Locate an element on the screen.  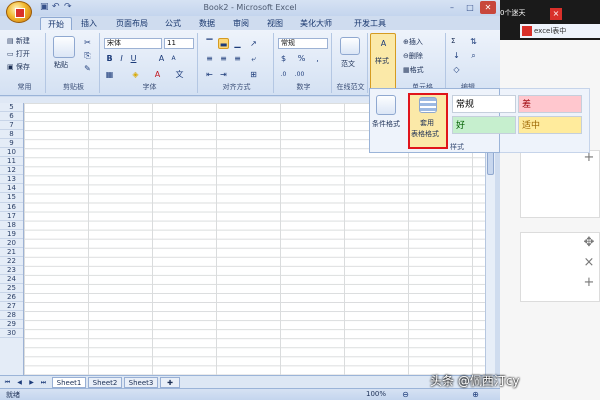
close-button: ✕ is located at coordinates (488, 7).